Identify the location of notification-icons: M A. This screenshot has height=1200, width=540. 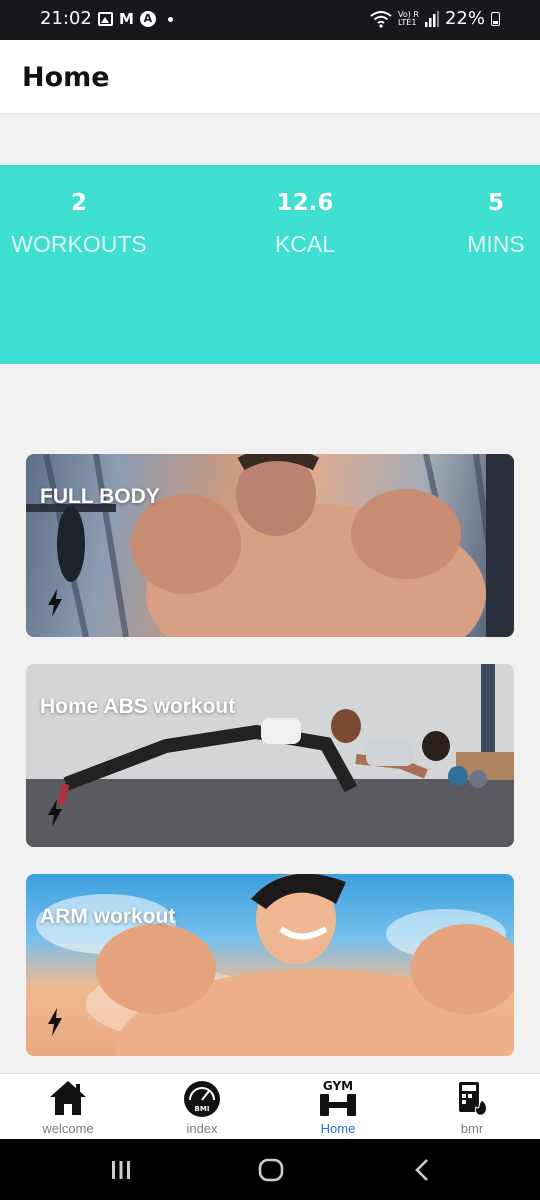
(135, 19).